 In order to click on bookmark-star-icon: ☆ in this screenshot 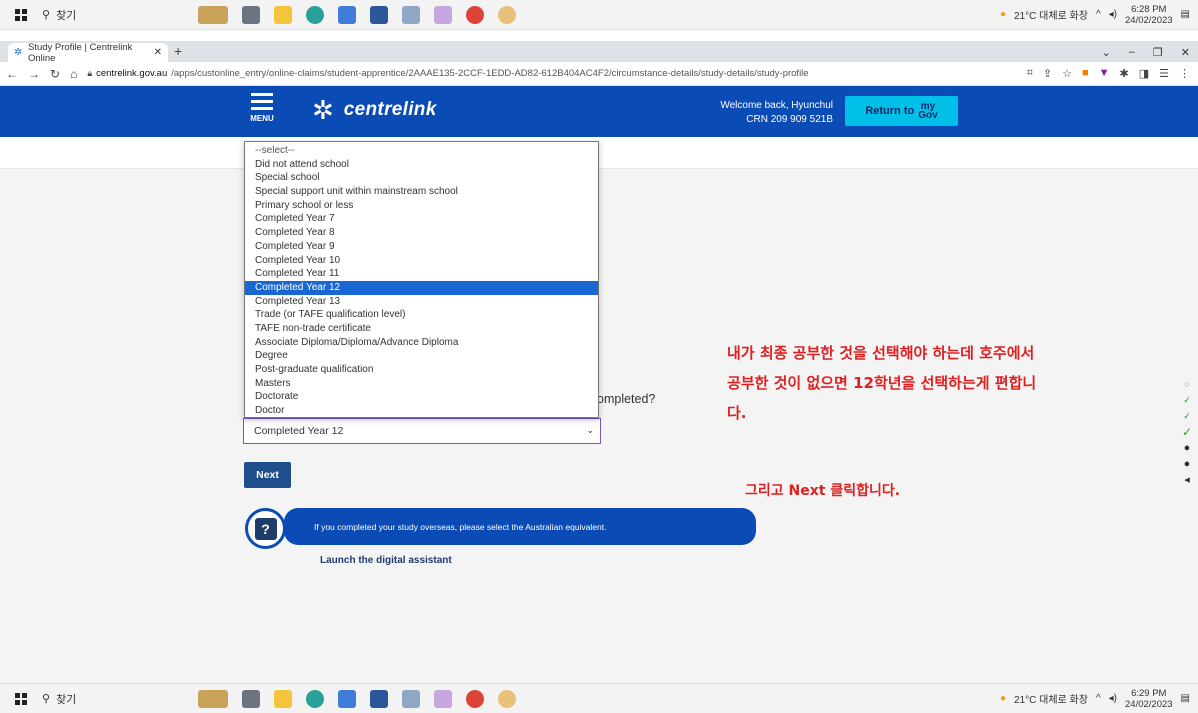, I will do `click(1067, 73)`.